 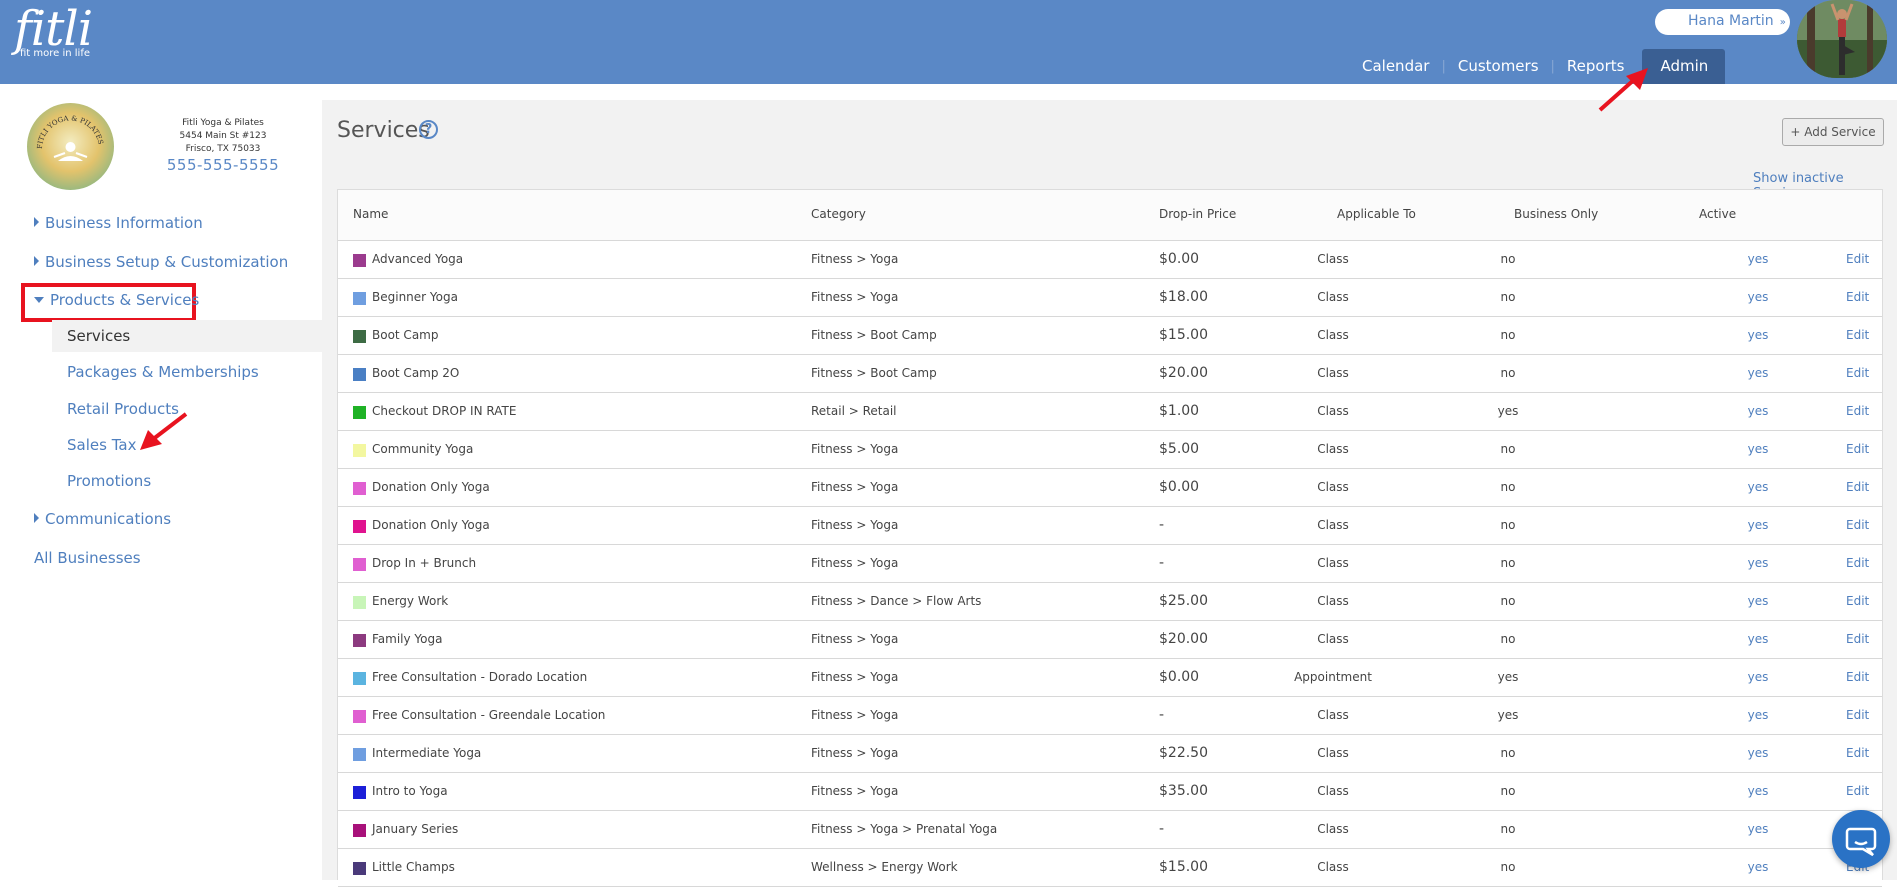 I want to click on sidebar-subitem-services: Services, so click(x=98, y=336).